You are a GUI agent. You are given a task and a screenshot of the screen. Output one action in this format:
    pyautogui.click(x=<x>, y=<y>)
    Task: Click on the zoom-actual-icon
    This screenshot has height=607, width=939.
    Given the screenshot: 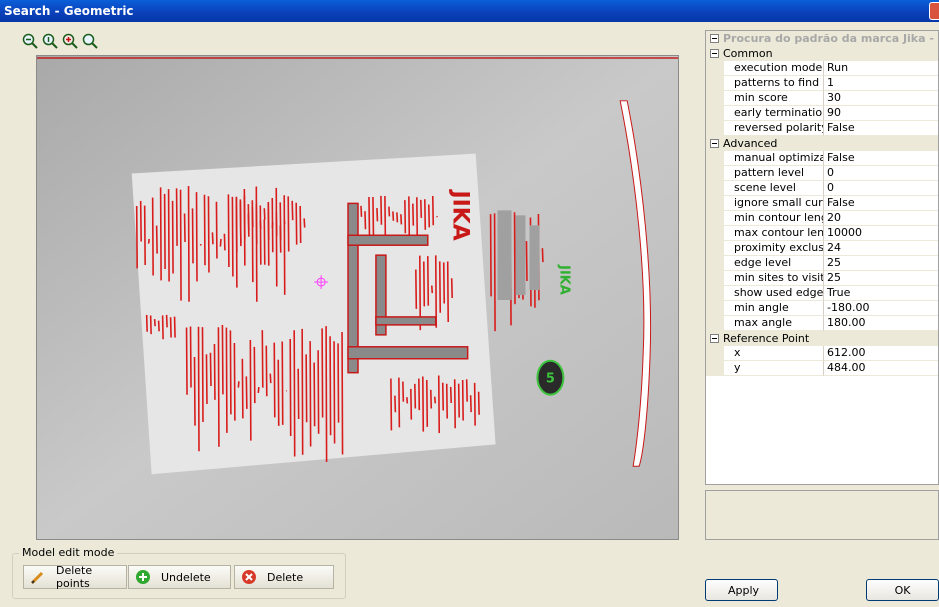 What is the action you would take?
    pyautogui.click(x=90, y=41)
    